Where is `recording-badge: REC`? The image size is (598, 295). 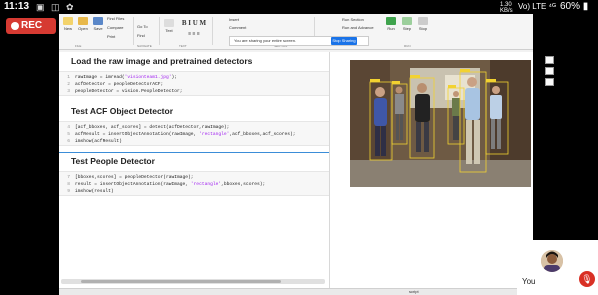
recording-badge: REC is located at coordinates (31, 26).